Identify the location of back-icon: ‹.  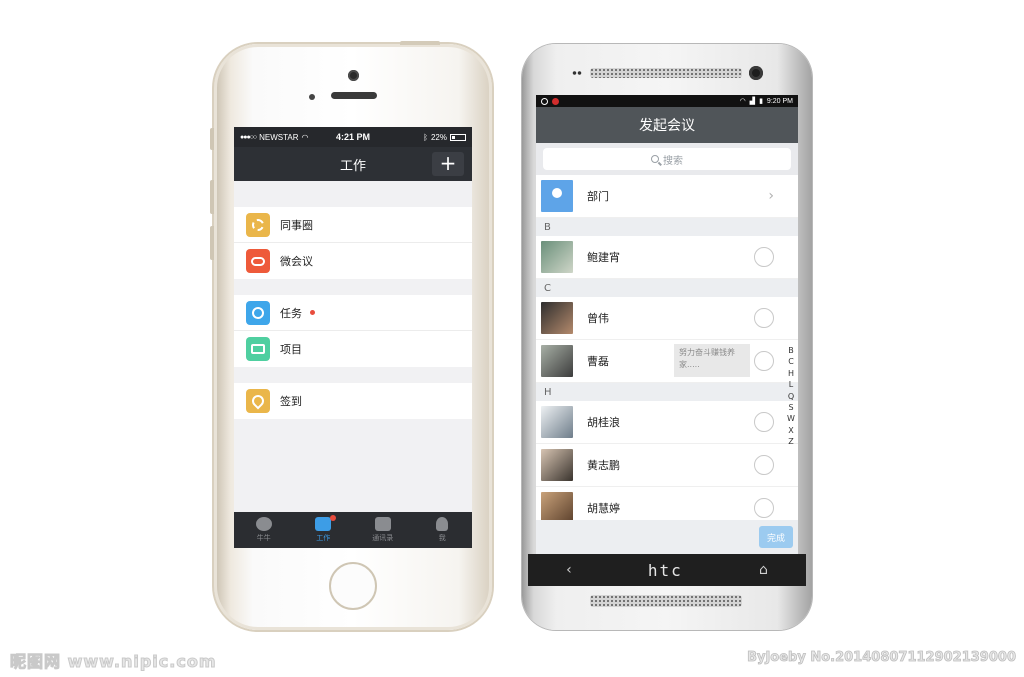
(569, 570).